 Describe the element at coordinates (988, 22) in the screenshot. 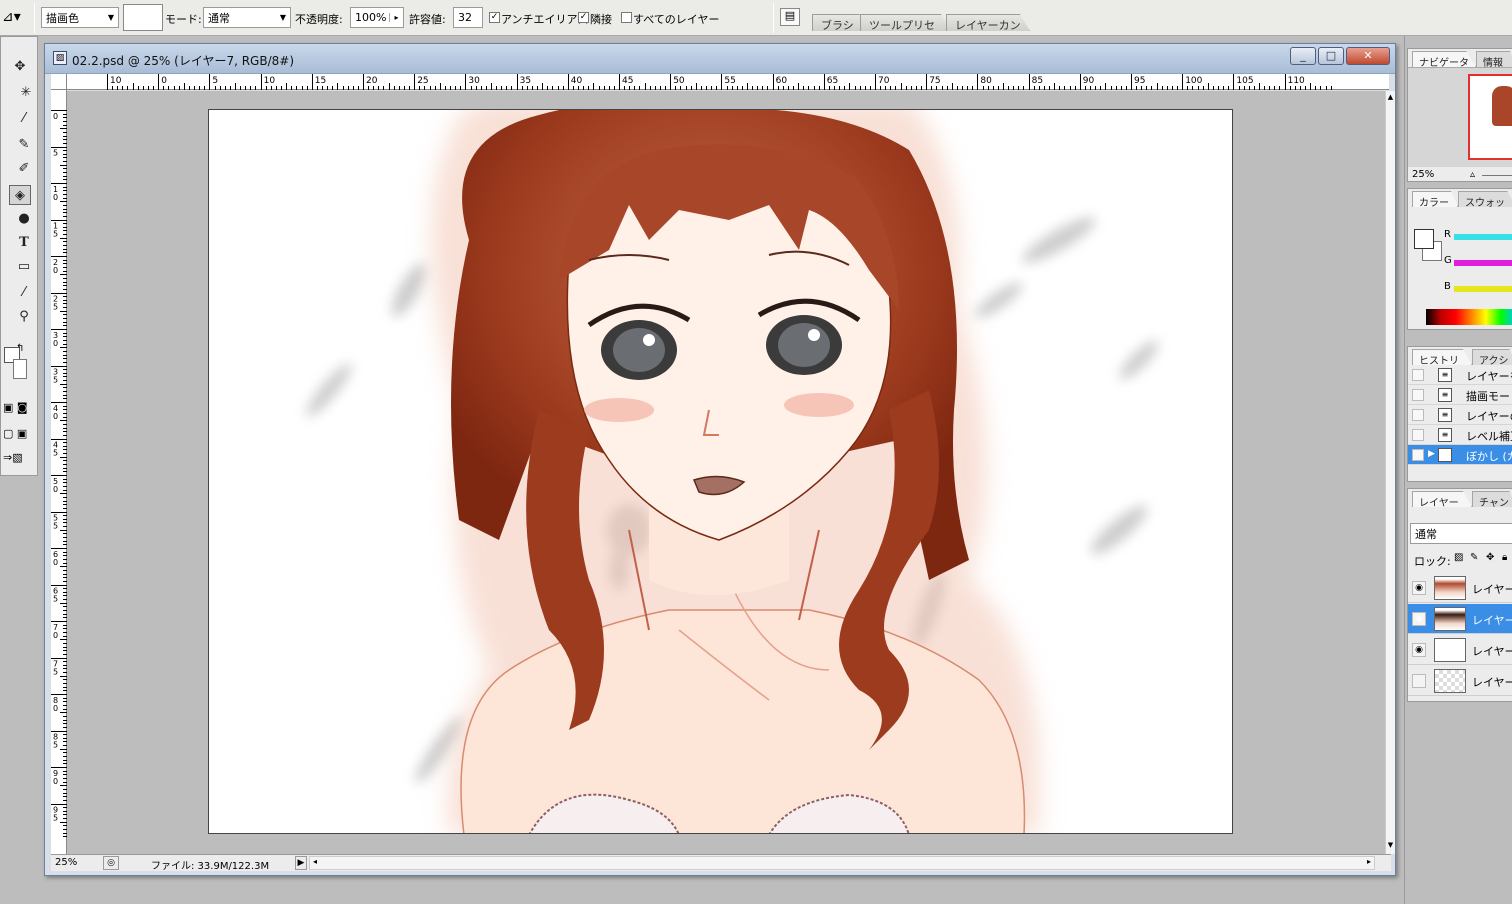

I see `tab-layer-comps: レイヤーカンプ` at that location.